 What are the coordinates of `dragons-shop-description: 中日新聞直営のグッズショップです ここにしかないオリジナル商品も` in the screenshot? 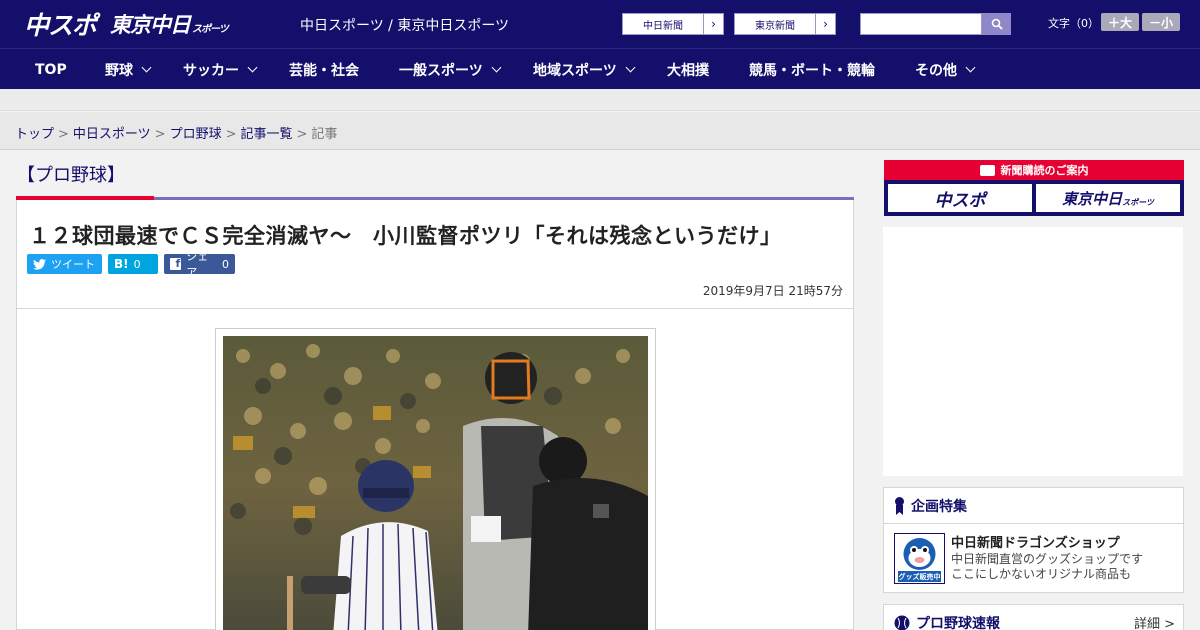 It's located at (1047, 567).